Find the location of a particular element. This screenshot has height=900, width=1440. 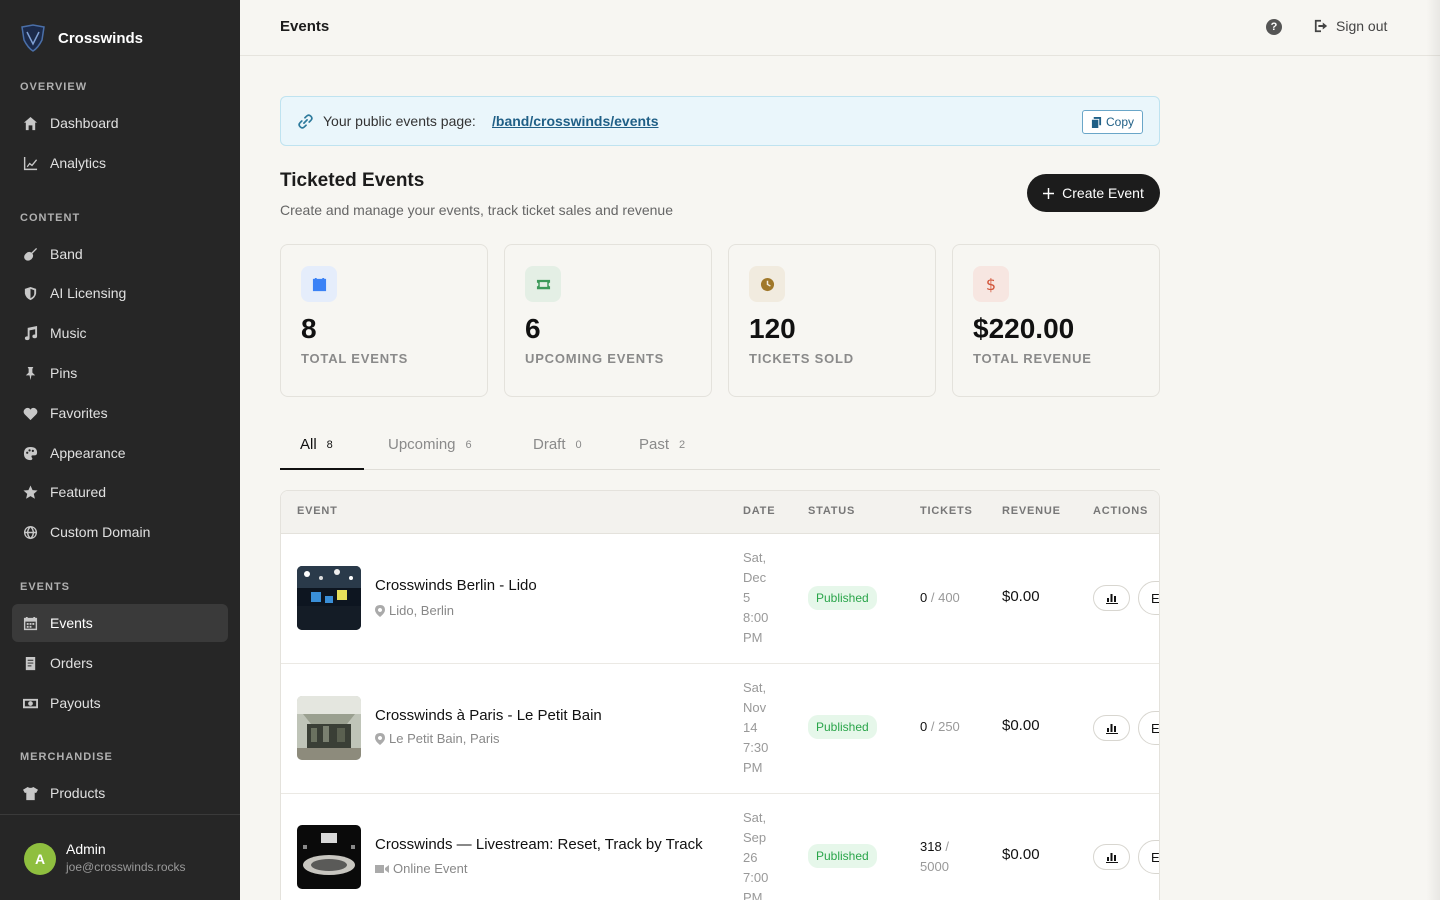

star-icon is located at coordinates (30, 492).